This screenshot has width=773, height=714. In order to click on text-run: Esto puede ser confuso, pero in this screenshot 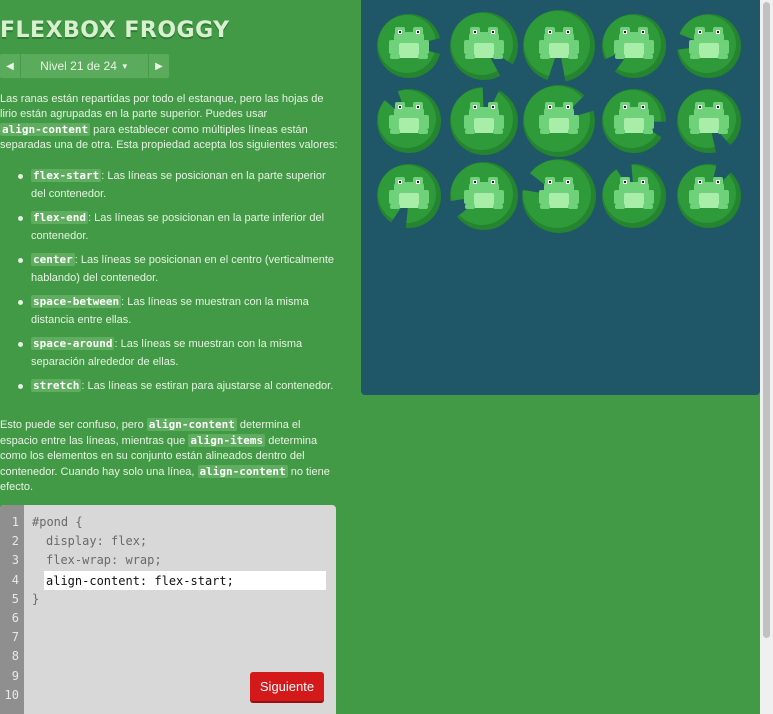, I will do `click(73, 425)`.